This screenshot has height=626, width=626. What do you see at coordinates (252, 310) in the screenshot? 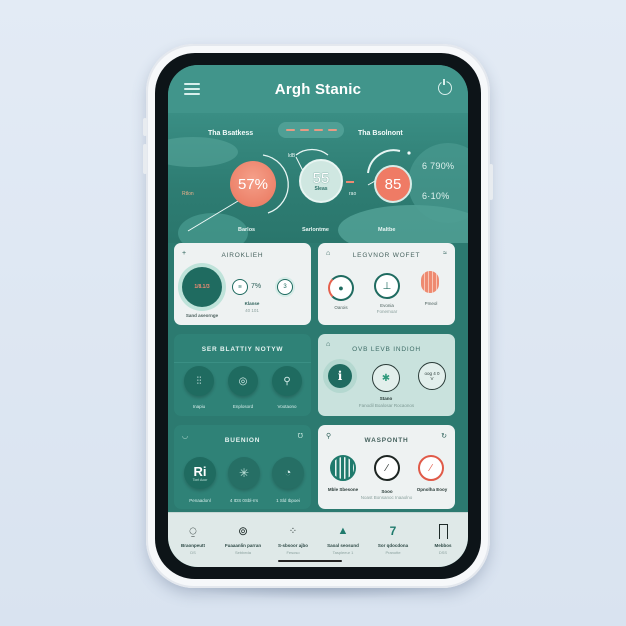
I see `mid-sub: 40 101` at bounding box center [252, 310].